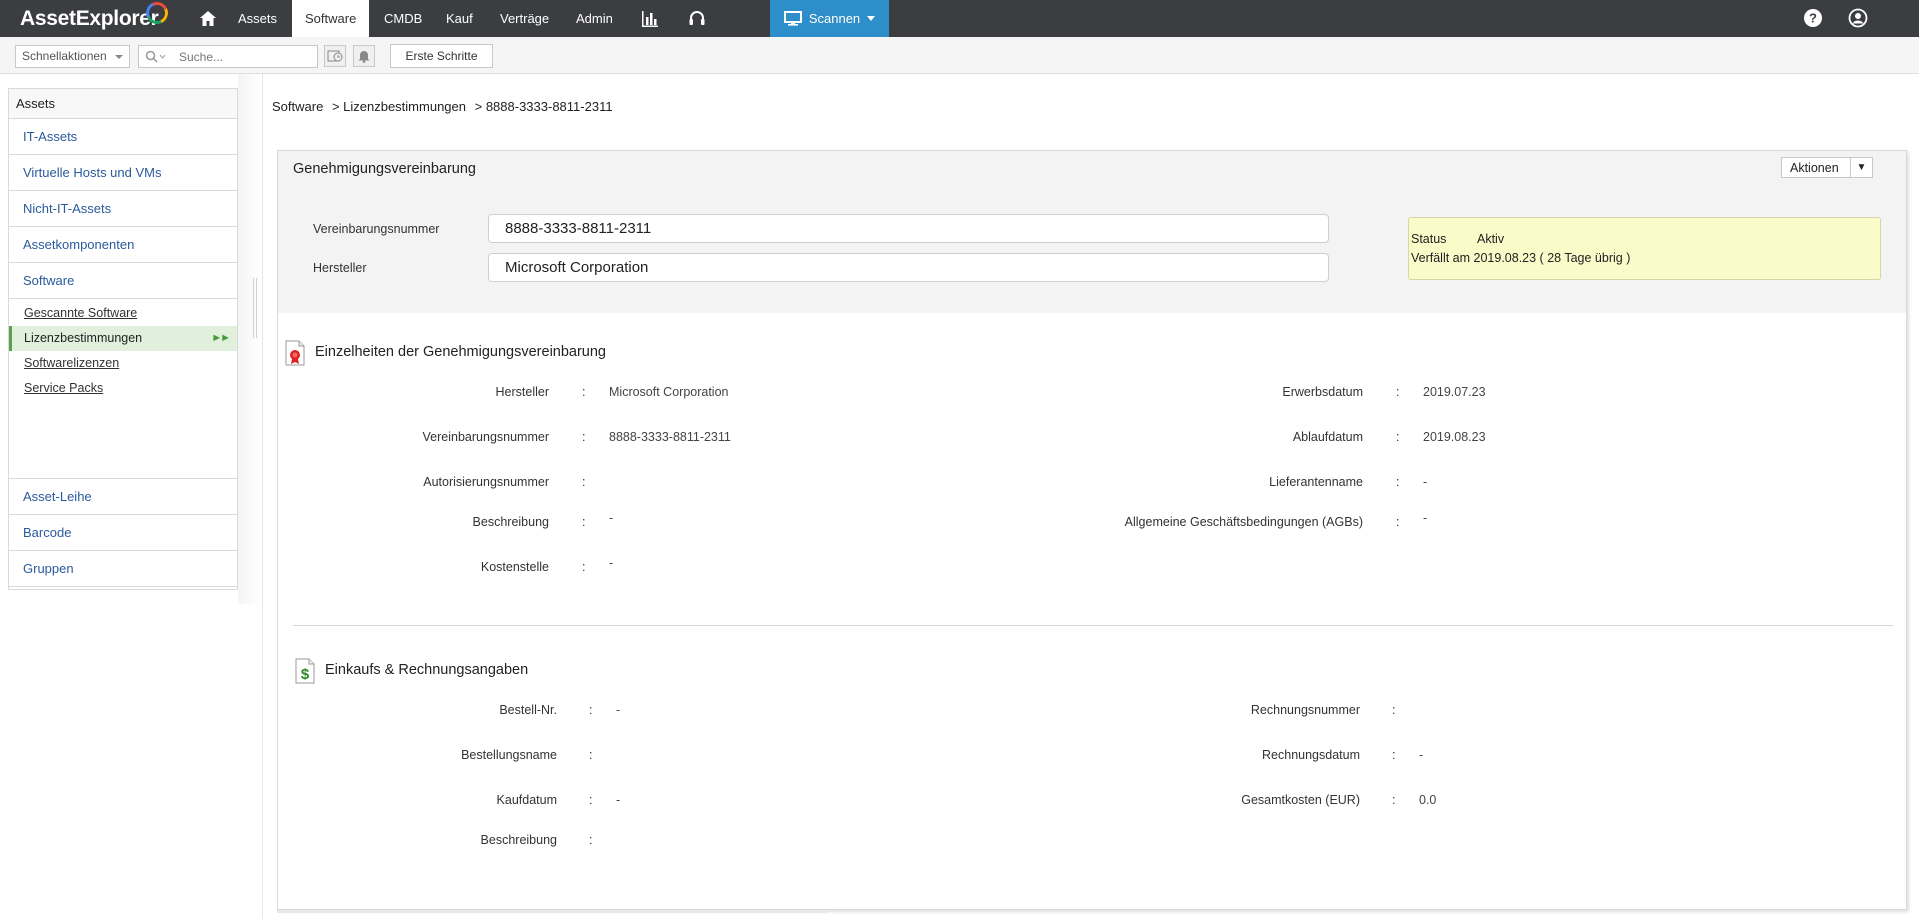  Describe the element at coordinates (792, 18) in the screenshot. I see `monitor-icon` at that location.